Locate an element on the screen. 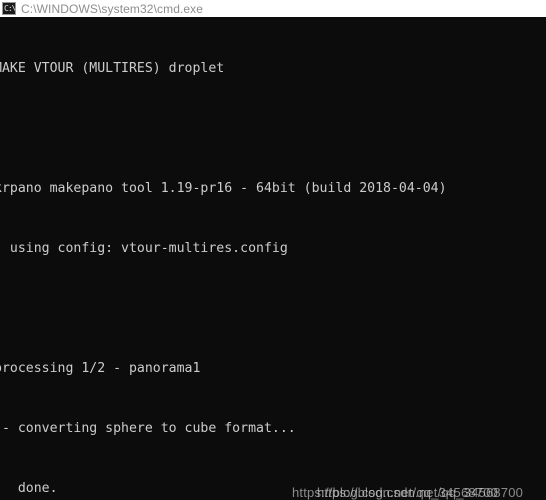 The height and width of the screenshot is (500, 546). console-line: - using config: vtour-multires.config is located at coordinates (144, 248).